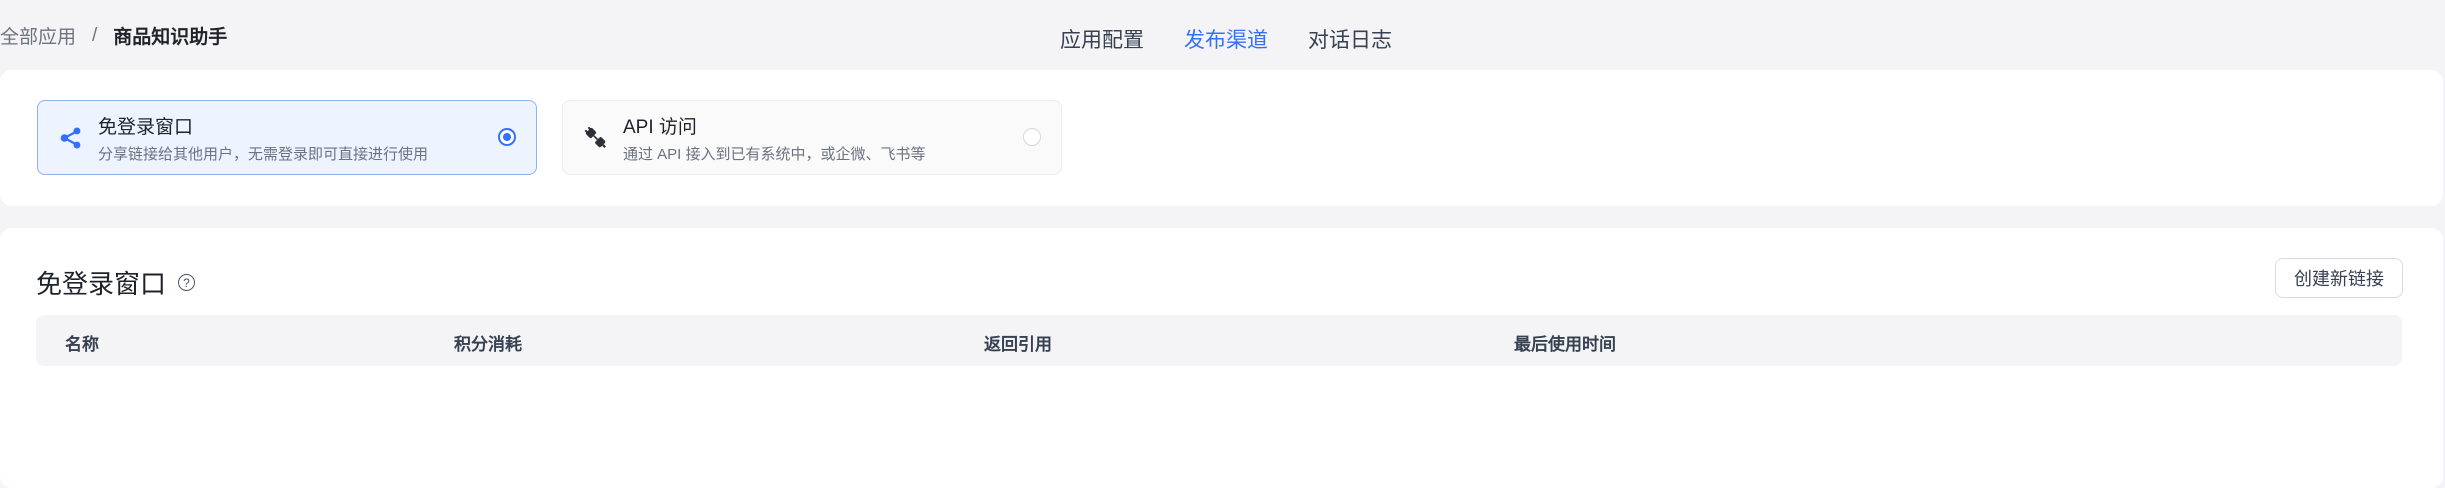 This screenshot has width=2445, height=488. Describe the element at coordinates (812, 137) in the screenshot. I see `channel-option-api: API 访问 通过 API 接入到已有系统中，或企微、飞书等` at that location.